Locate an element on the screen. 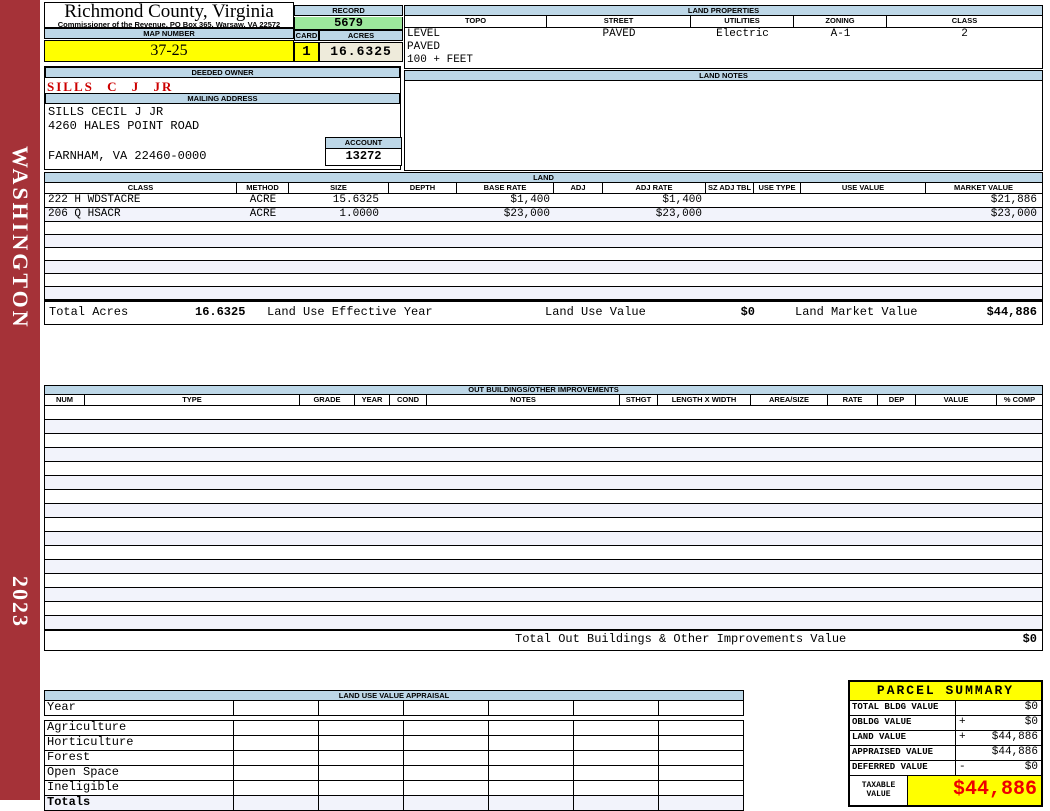 The image size is (1050, 811). table-row: Totals is located at coordinates (394, 803).